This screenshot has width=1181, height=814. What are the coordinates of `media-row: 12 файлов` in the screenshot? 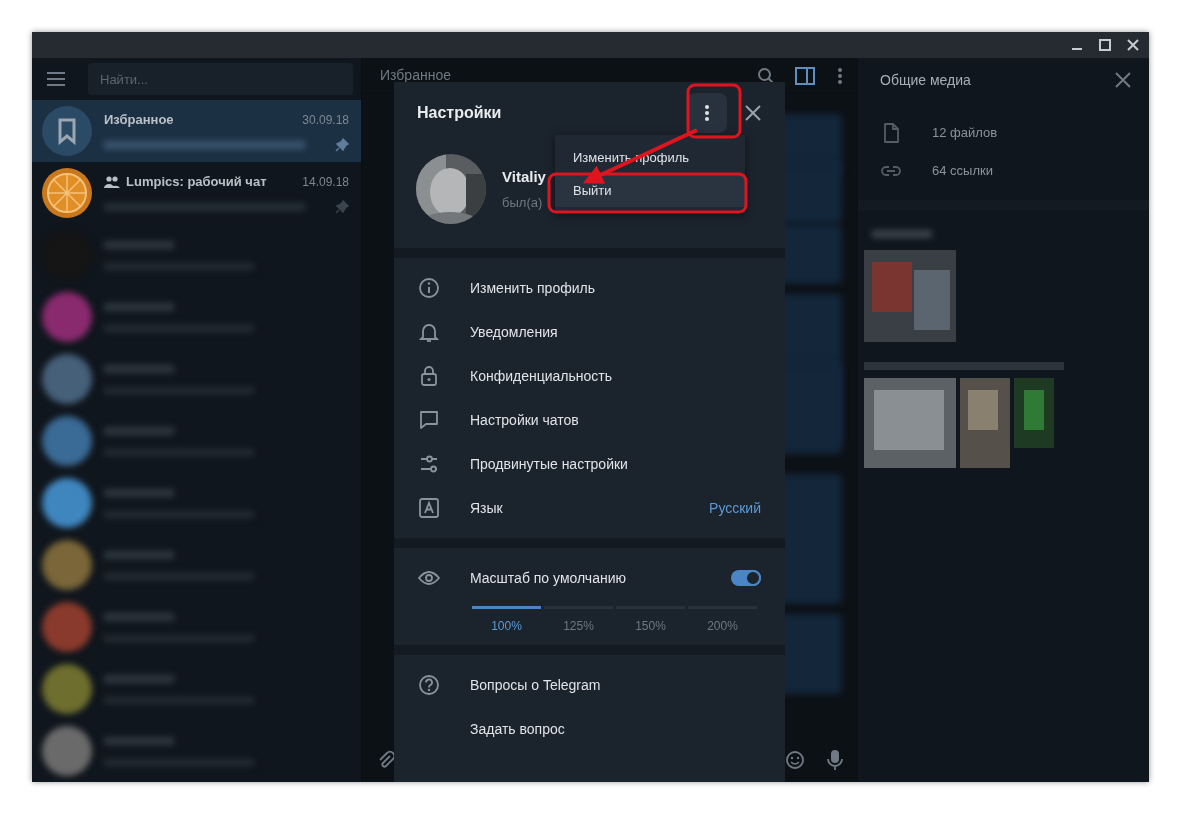 It's located at (1003, 133).